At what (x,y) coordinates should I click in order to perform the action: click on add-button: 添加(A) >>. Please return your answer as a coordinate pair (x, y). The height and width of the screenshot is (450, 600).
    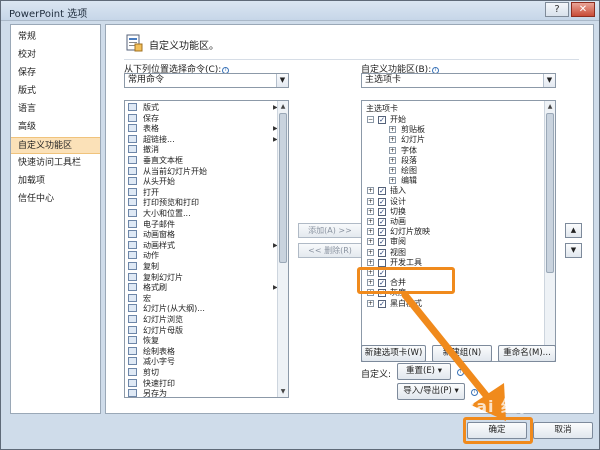
    Looking at the image, I should click on (330, 230).